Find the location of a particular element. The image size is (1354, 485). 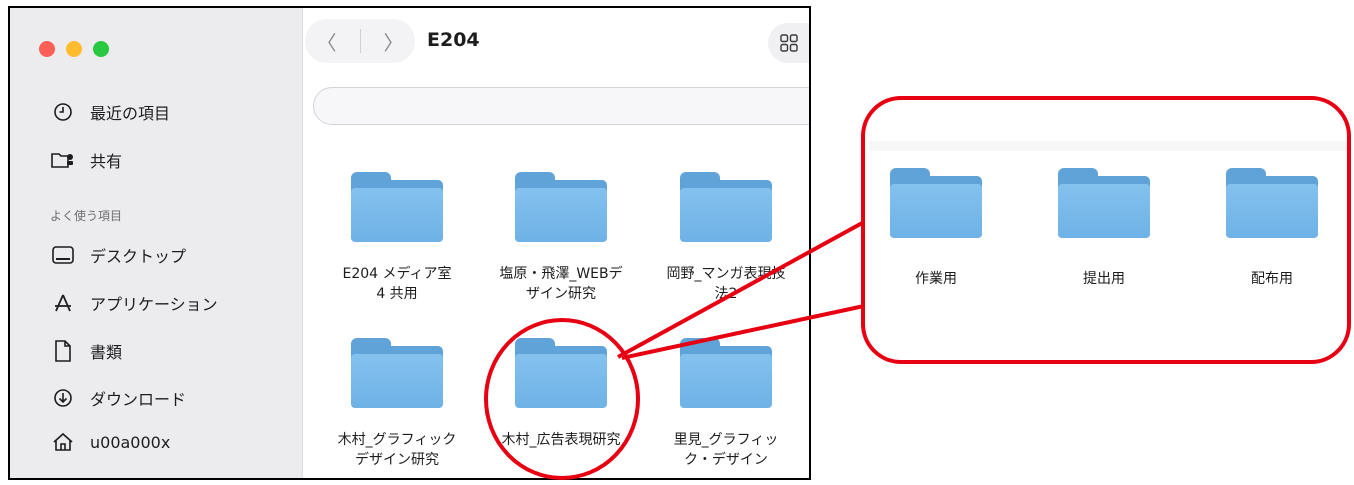

sidebar-item-label: u00a000x is located at coordinates (130, 442).